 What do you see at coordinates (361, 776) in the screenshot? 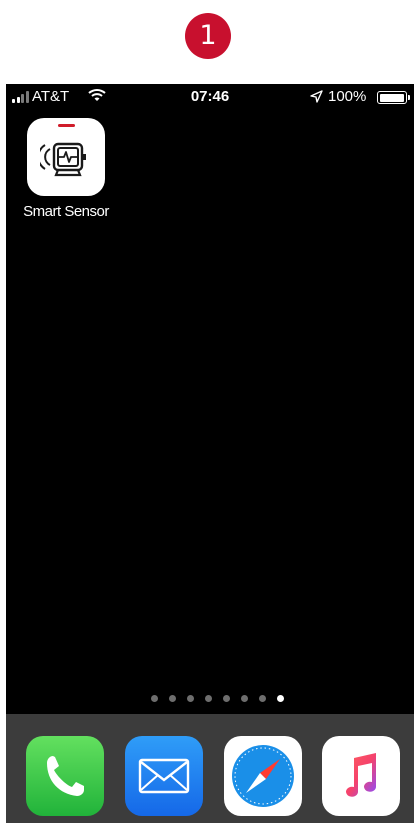
I see `music-icon` at bounding box center [361, 776].